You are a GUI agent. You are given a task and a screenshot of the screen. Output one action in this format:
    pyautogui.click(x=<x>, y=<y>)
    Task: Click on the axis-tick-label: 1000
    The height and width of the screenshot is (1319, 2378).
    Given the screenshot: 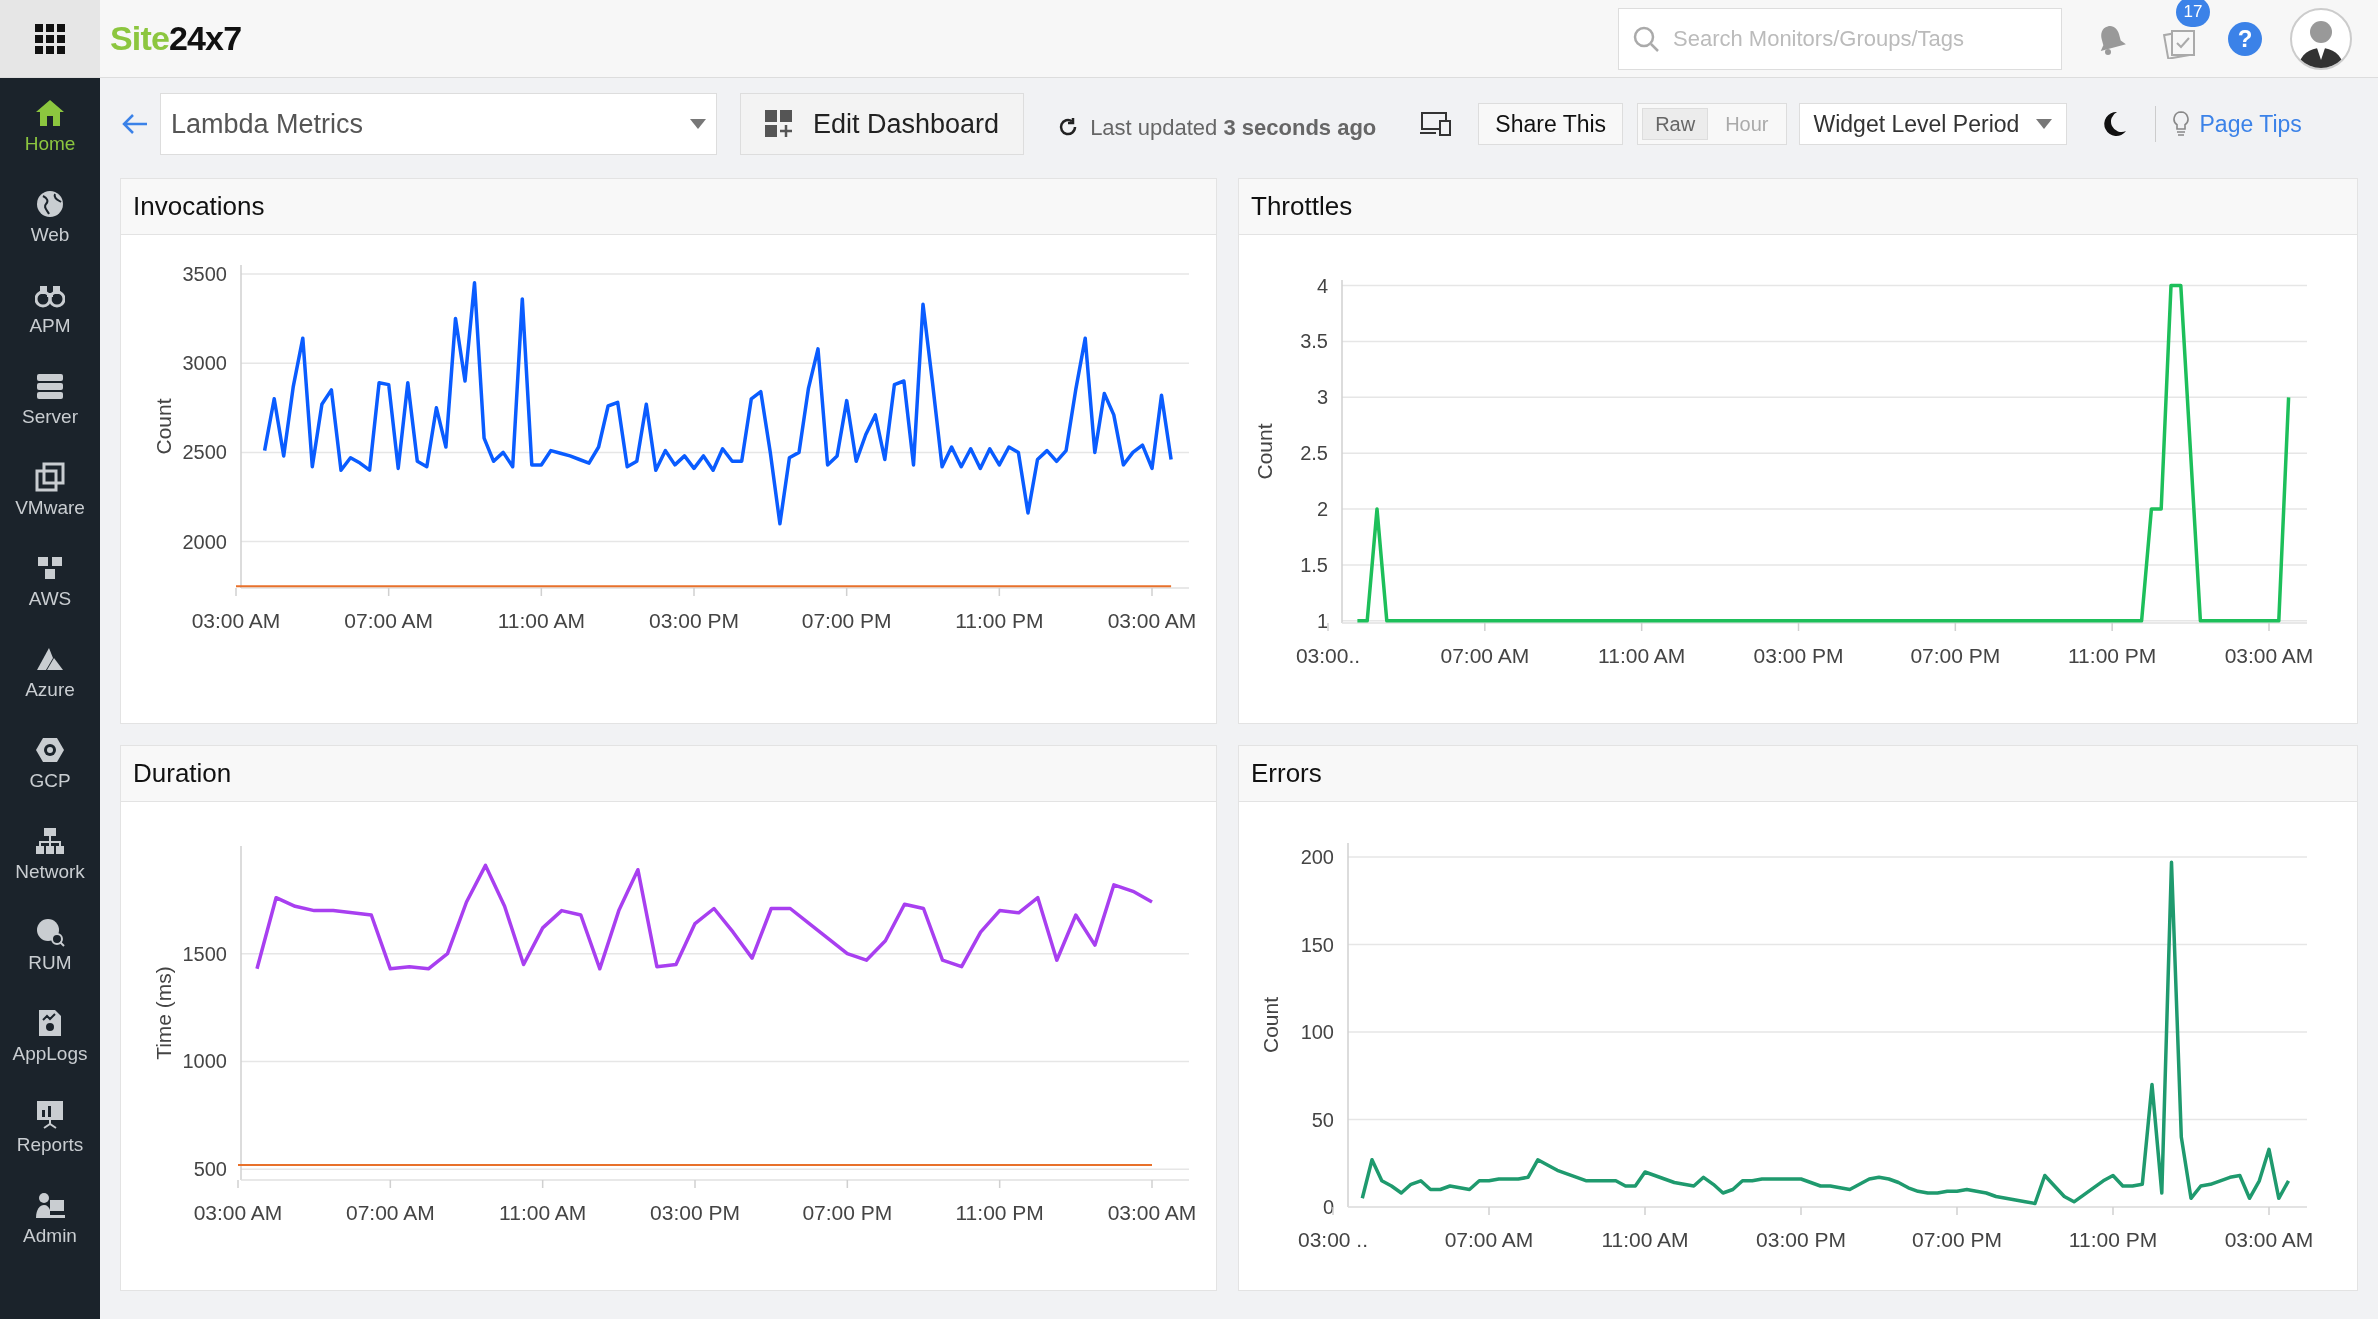 What is the action you would take?
    pyautogui.click(x=204, y=1061)
    